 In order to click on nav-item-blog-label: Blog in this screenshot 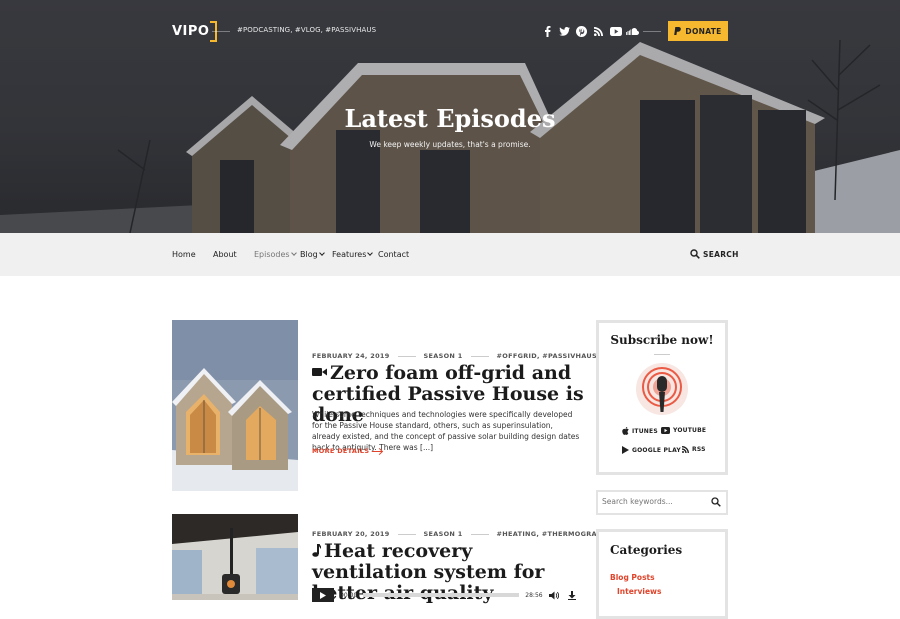, I will do `click(309, 254)`.